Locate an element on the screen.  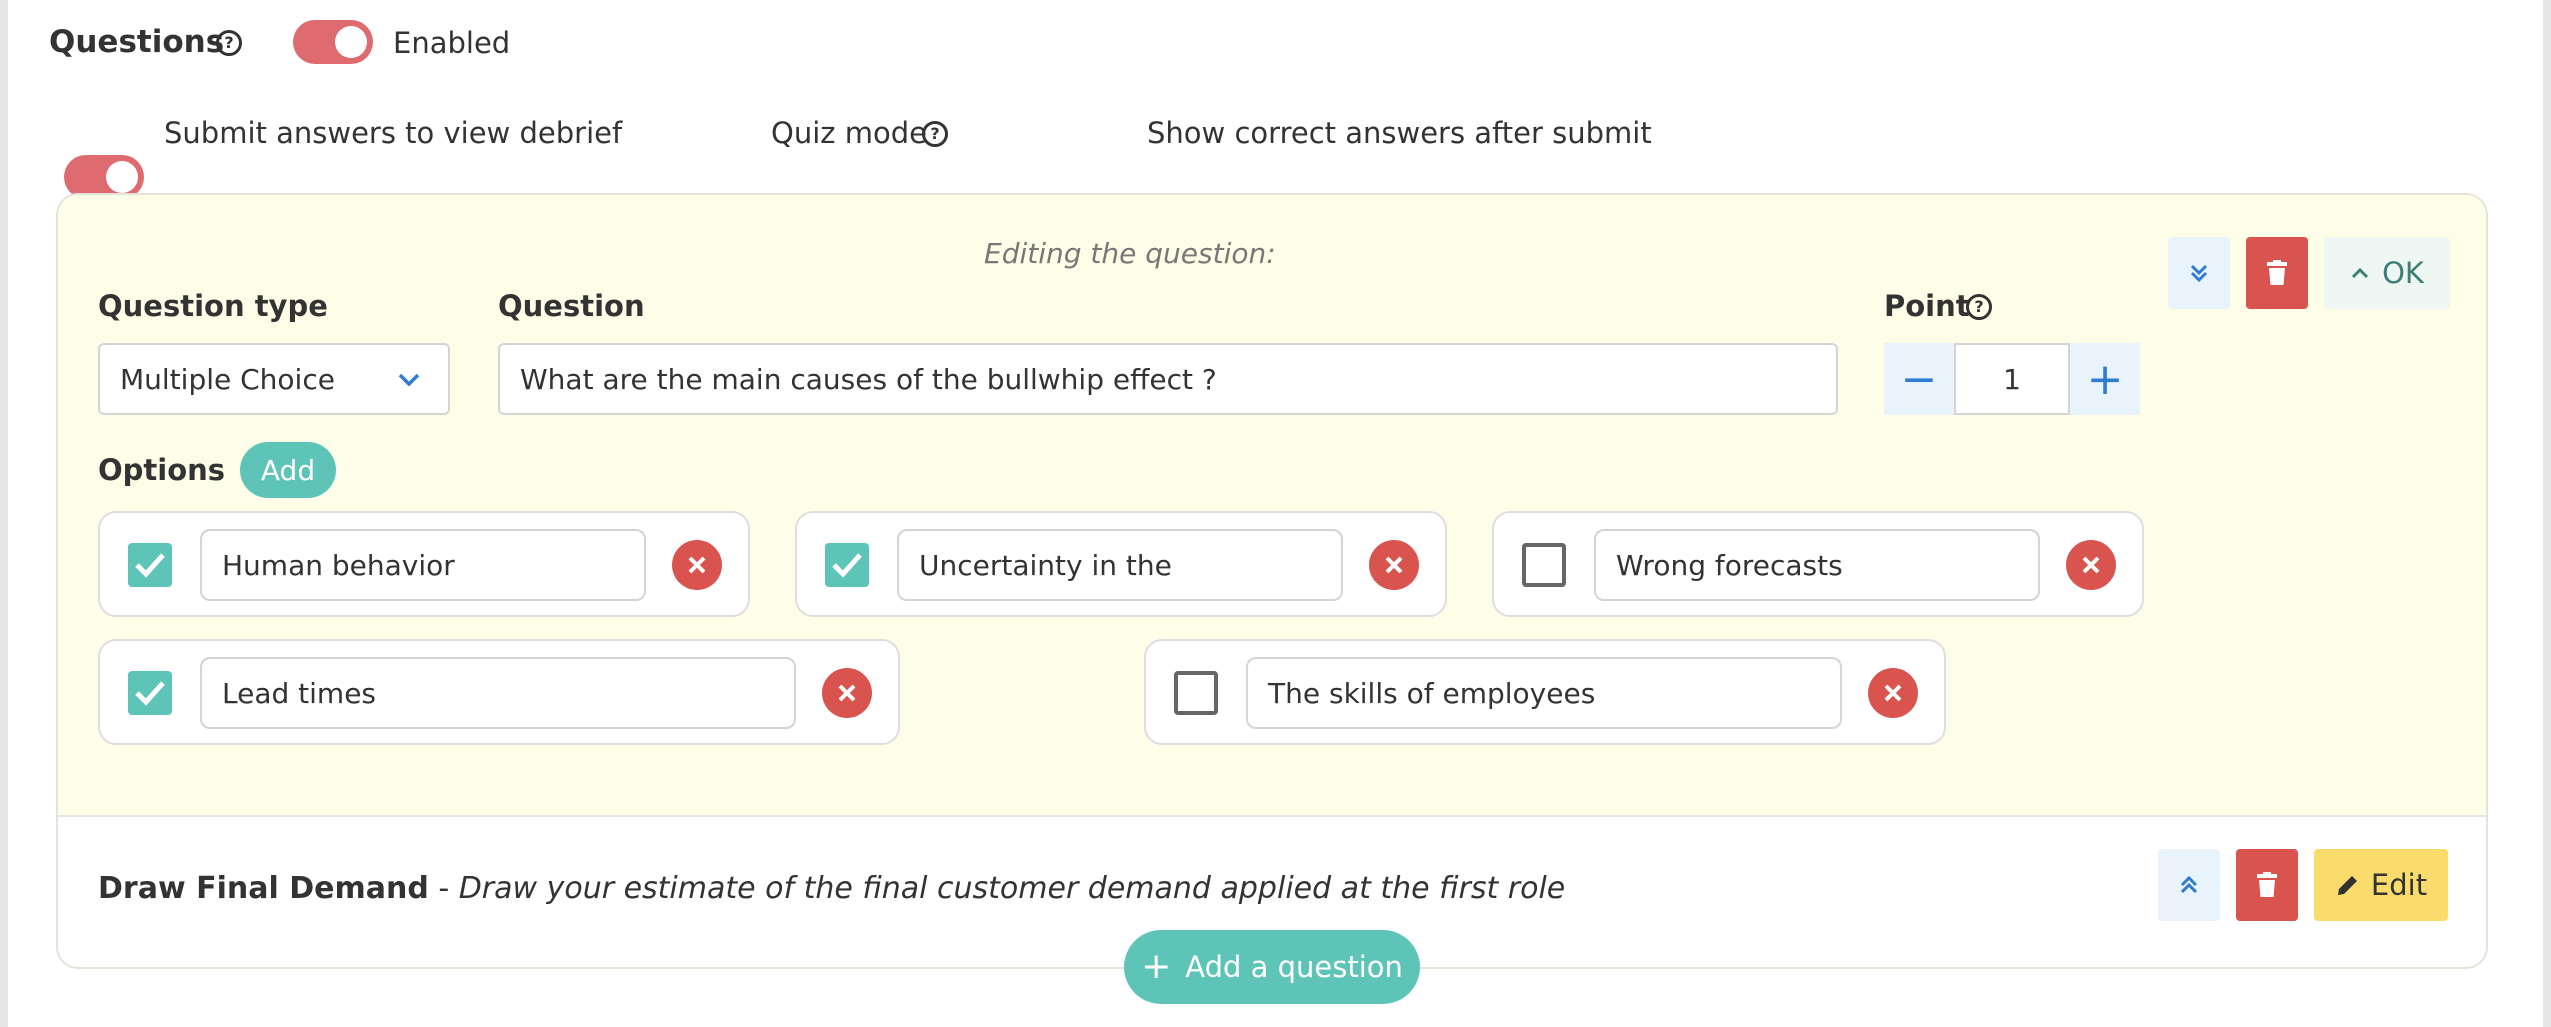
option-text: Uncertainty in the is located at coordinates (1045, 565).